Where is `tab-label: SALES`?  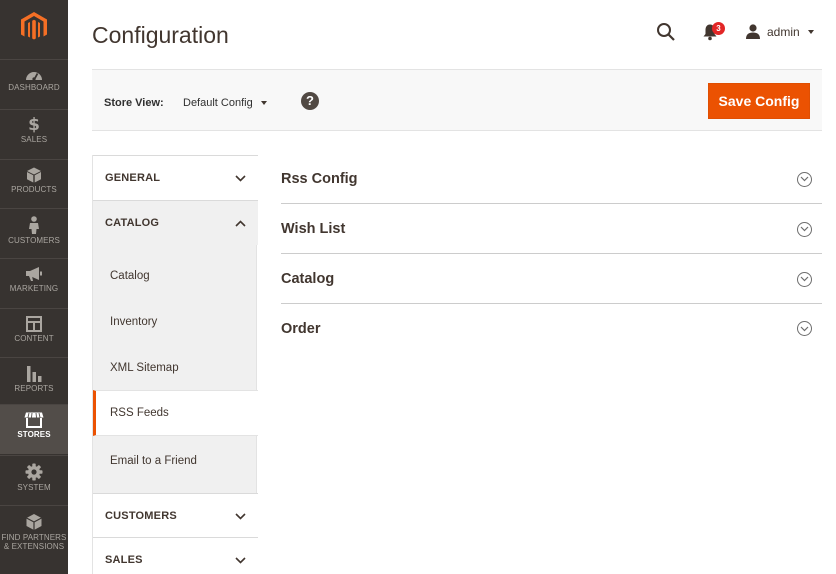 tab-label: SALES is located at coordinates (124, 560).